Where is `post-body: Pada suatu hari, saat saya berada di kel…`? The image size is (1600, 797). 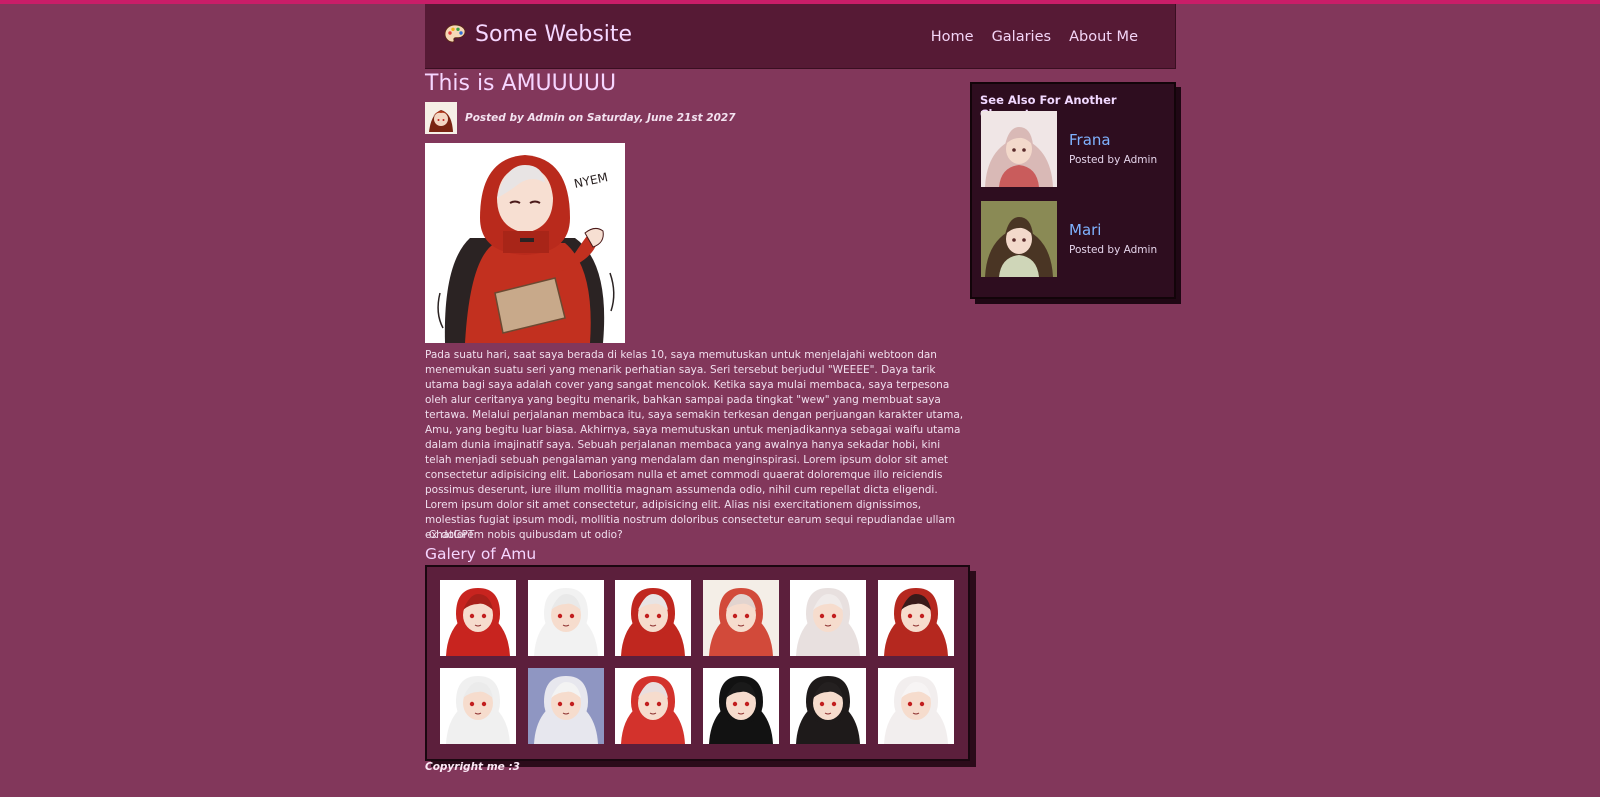 post-body: Pada suatu hari, saat saya berada di kel… is located at coordinates (694, 445).